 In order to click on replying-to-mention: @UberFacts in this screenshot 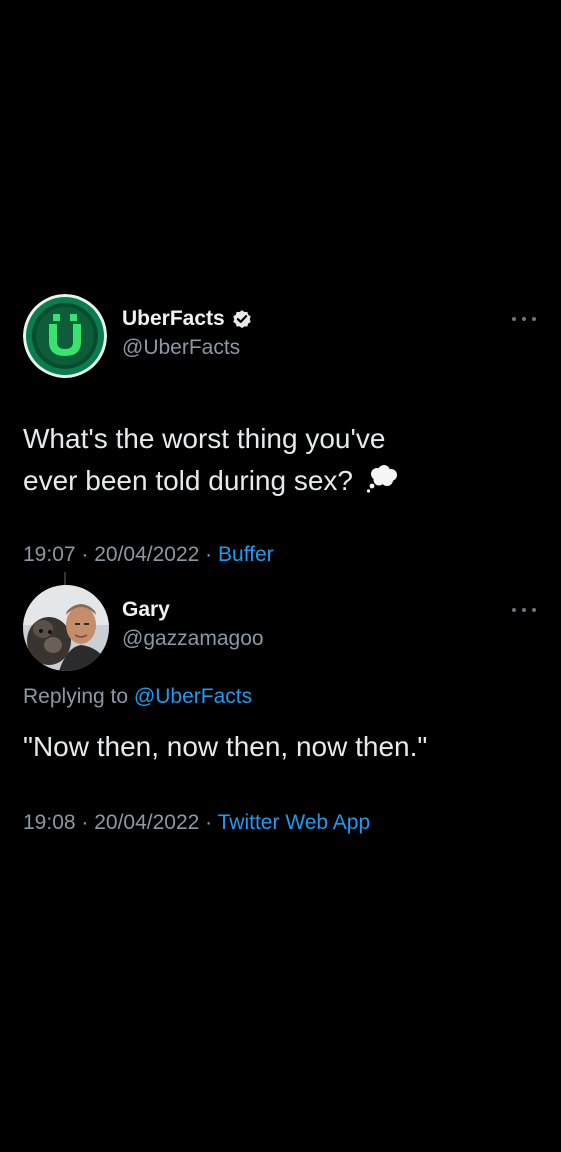, I will do `click(193, 696)`.